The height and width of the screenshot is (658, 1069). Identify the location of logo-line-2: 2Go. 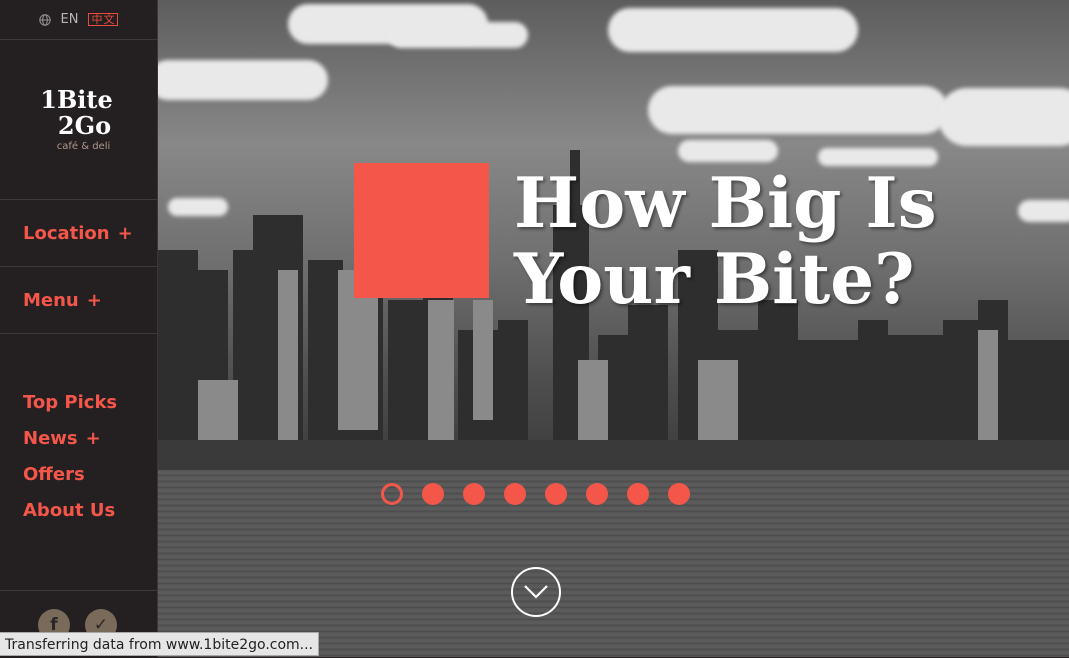
(84, 125).